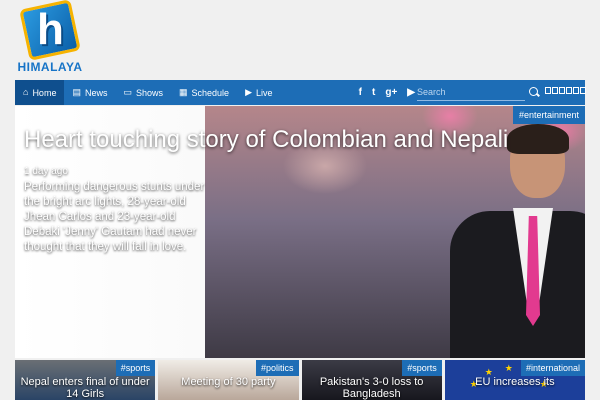 This screenshot has height=400, width=600. Describe the element at coordinates (533, 91) in the screenshot. I see `search-icon` at that location.